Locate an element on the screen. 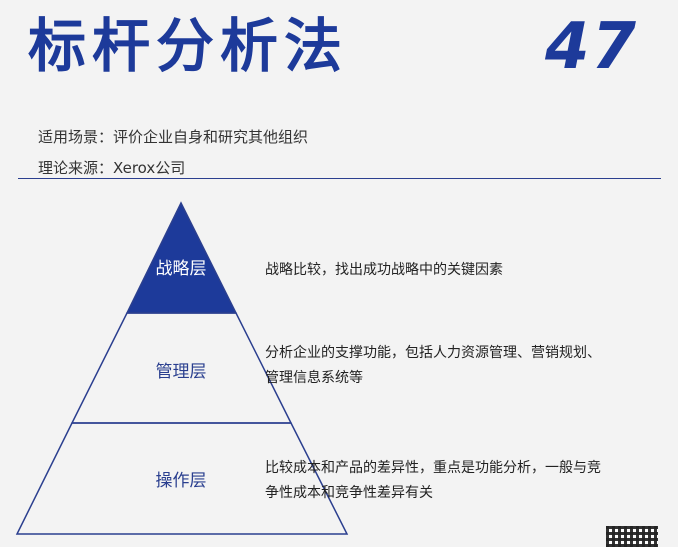 The height and width of the screenshot is (547, 678). layer-description-management: 分析企业的支撑功能，包括人力资源管理、营销规划、管理信息系统等 is located at coordinates (433, 365).